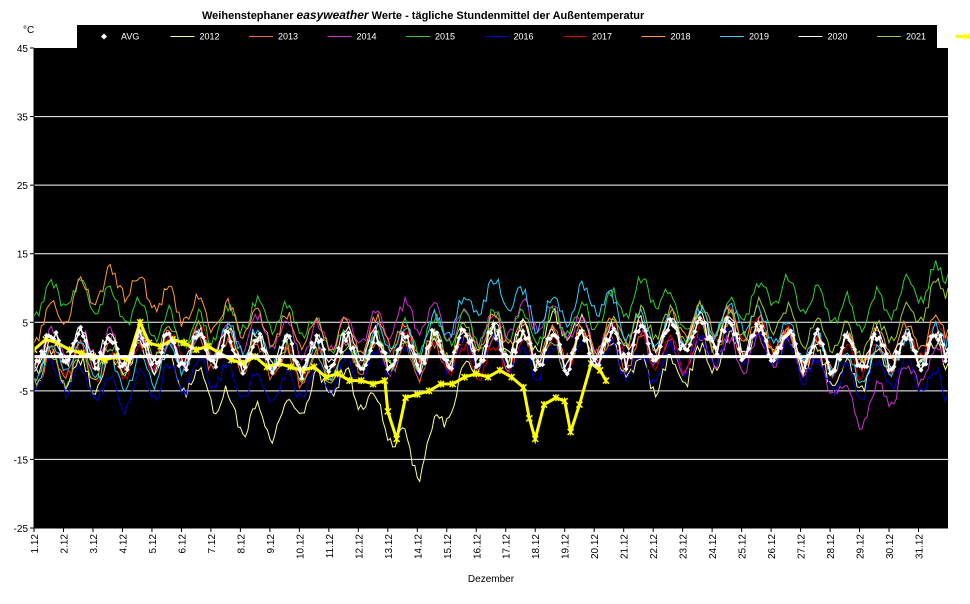 This screenshot has height=604, width=970. I want to click on x-tick-label-29-12: 29.12, so click(861, 546).